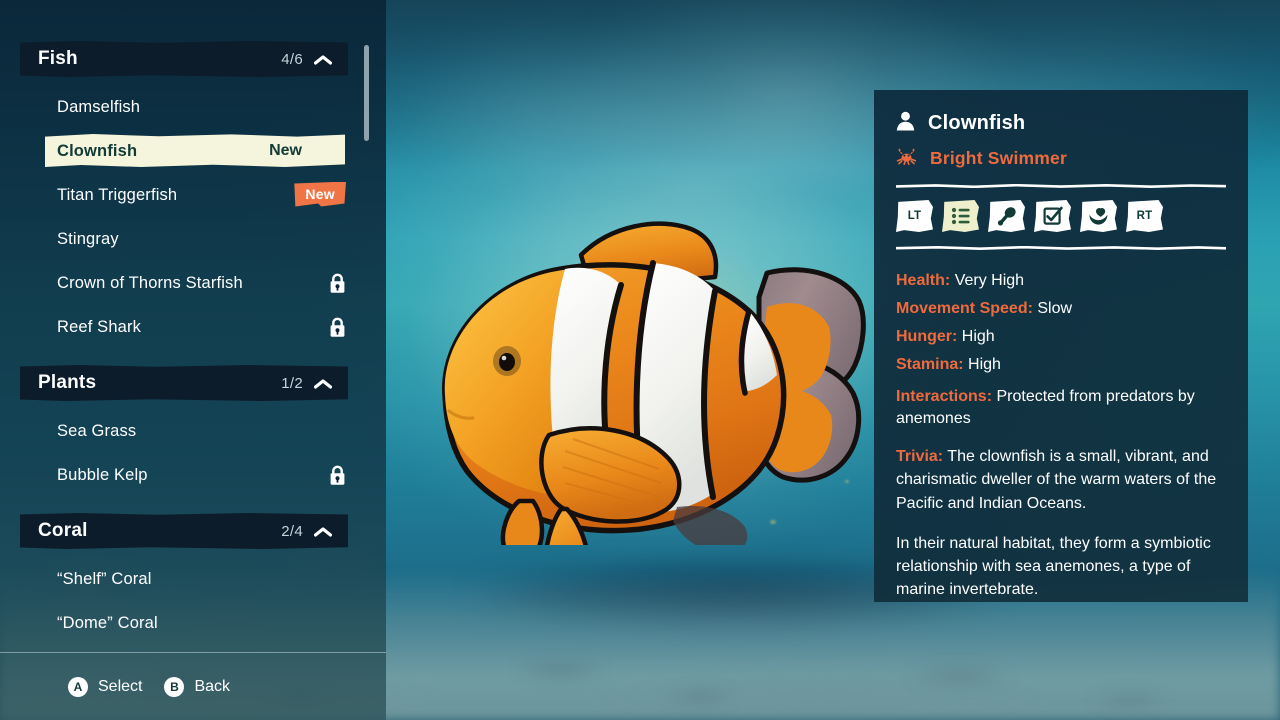 Image resolution: width=1280 pixels, height=720 pixels. I want to click on list-item-label: Titan Triggerfish, so click(117, 194).